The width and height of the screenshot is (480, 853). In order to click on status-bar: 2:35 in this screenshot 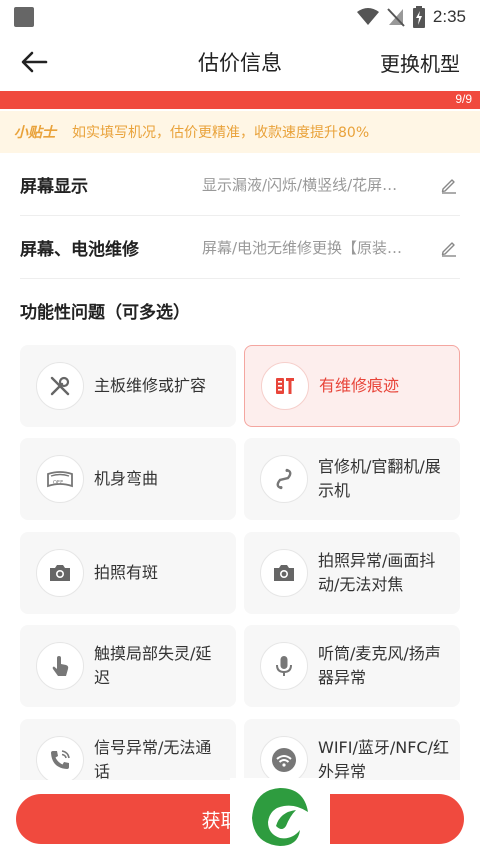, I will do `click(240, 17)`.